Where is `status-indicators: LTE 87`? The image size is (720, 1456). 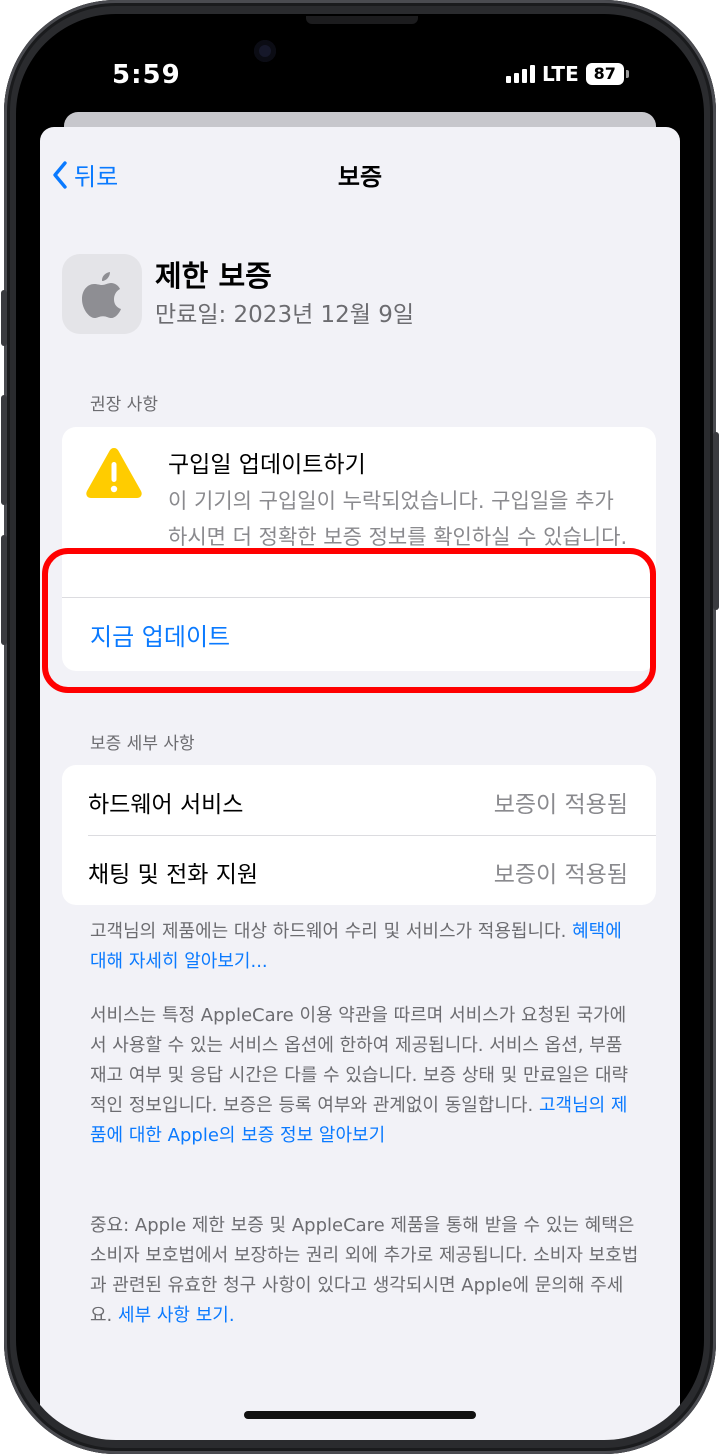 status-indicators: LTE 87 is located at coordinates (567, 74).